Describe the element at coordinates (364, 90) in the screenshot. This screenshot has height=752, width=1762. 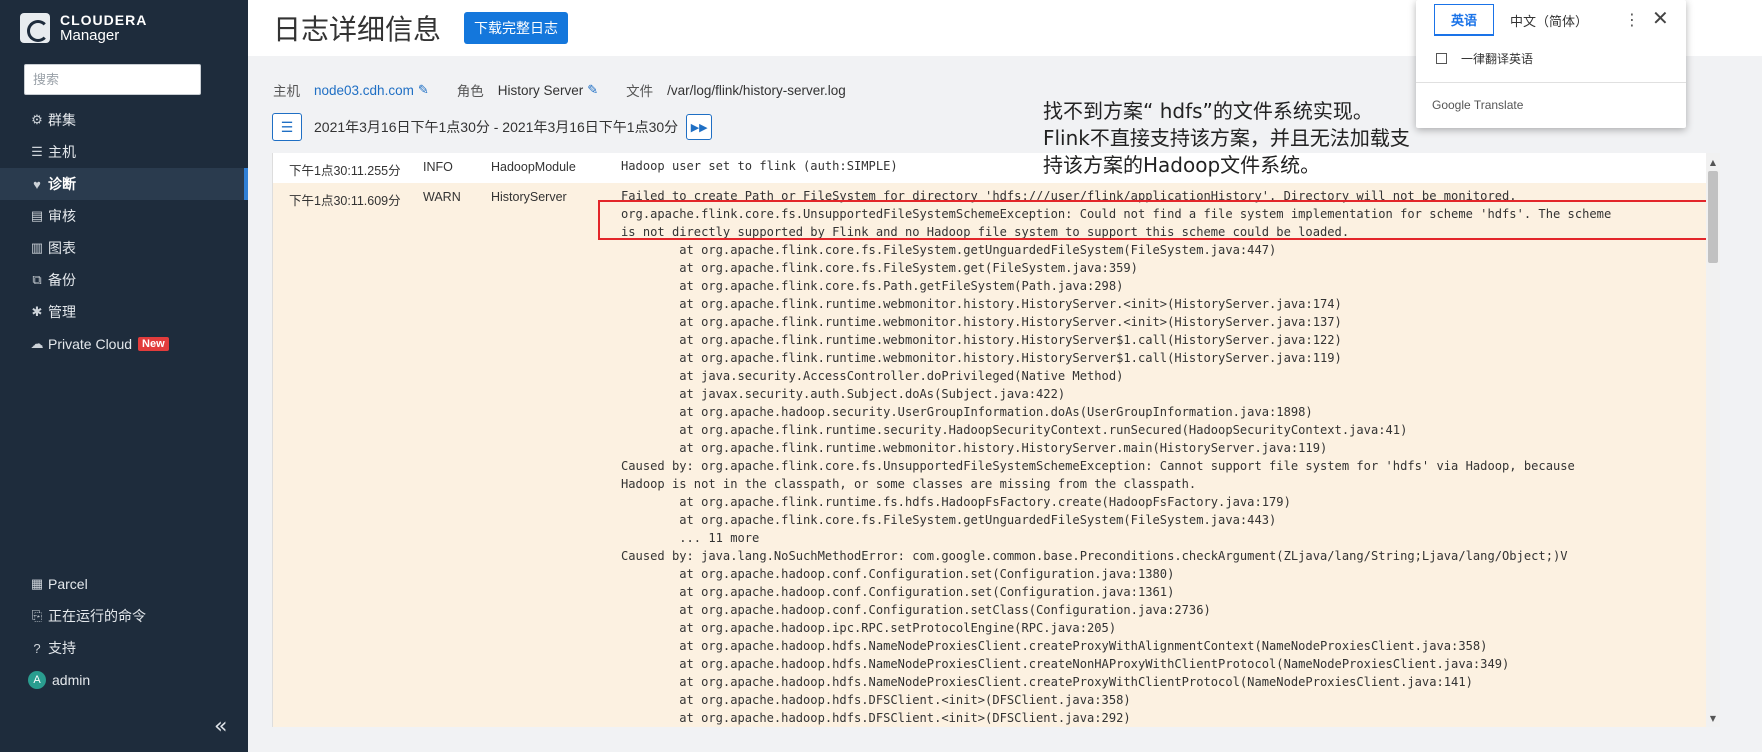
I see `host-link: node03.cdh.com` at that location.